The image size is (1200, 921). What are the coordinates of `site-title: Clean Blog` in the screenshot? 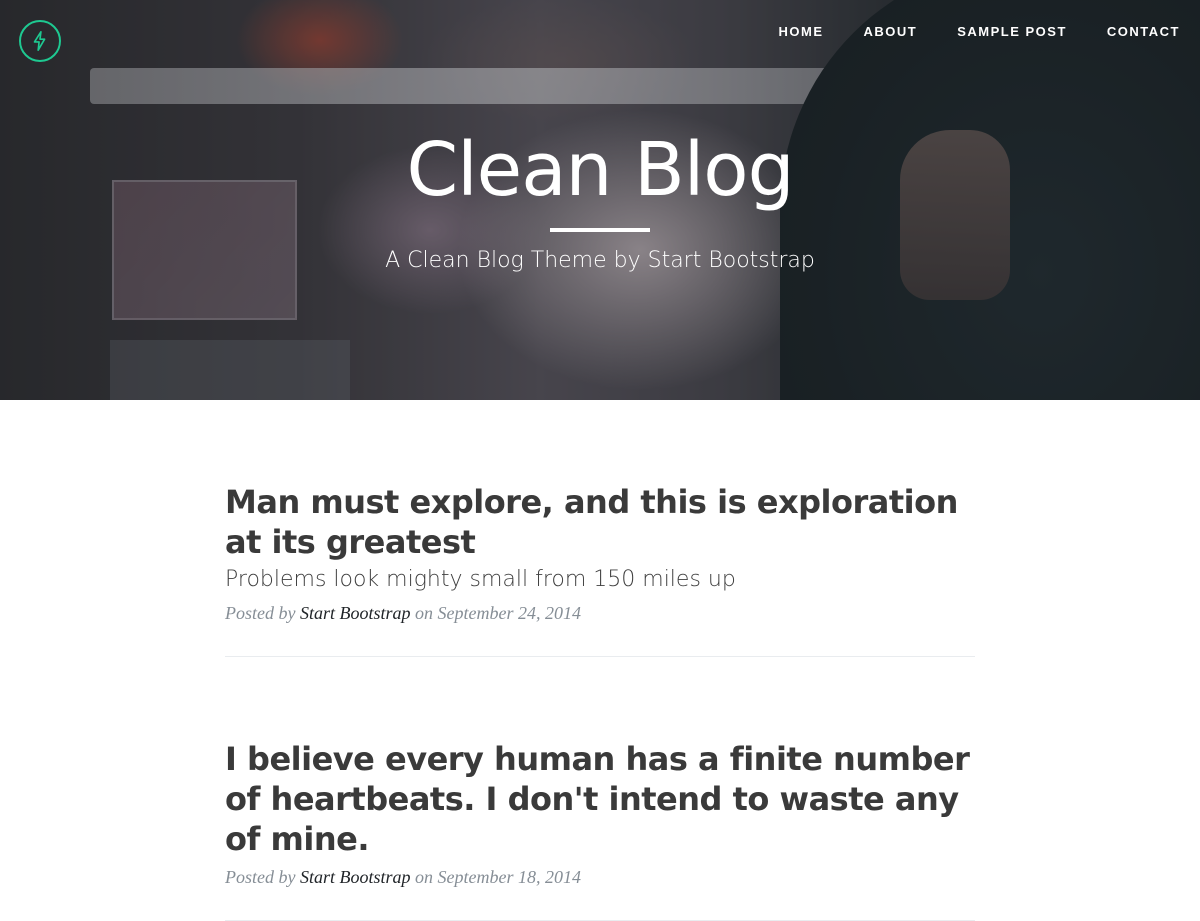 It's located at (600, 170).